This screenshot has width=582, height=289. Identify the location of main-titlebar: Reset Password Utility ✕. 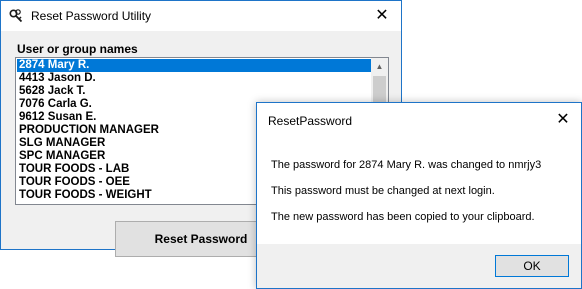
(201, 16).